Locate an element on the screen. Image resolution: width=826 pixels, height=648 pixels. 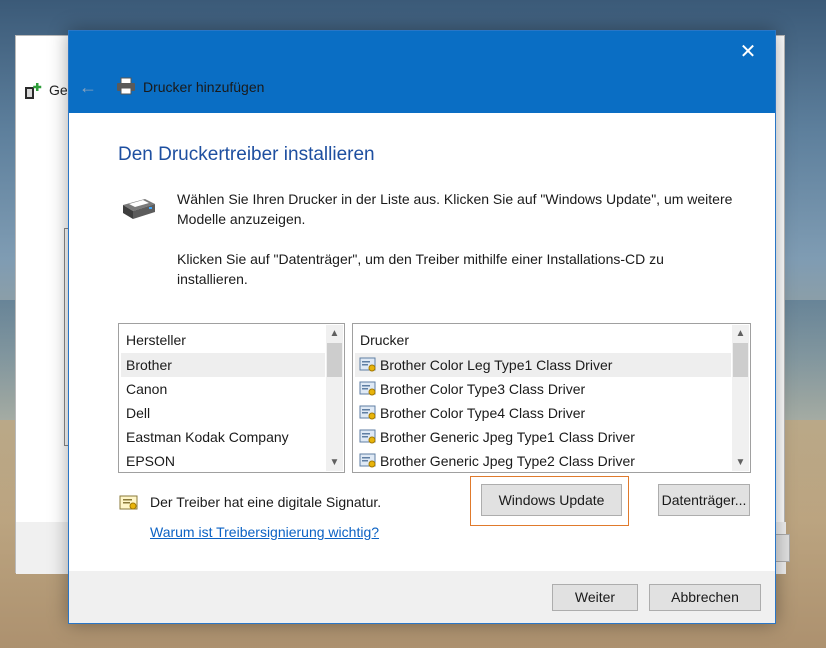
printer-driver-item: Brother Color Leg Type1 Class Driver is located at coordinates (543, 365).